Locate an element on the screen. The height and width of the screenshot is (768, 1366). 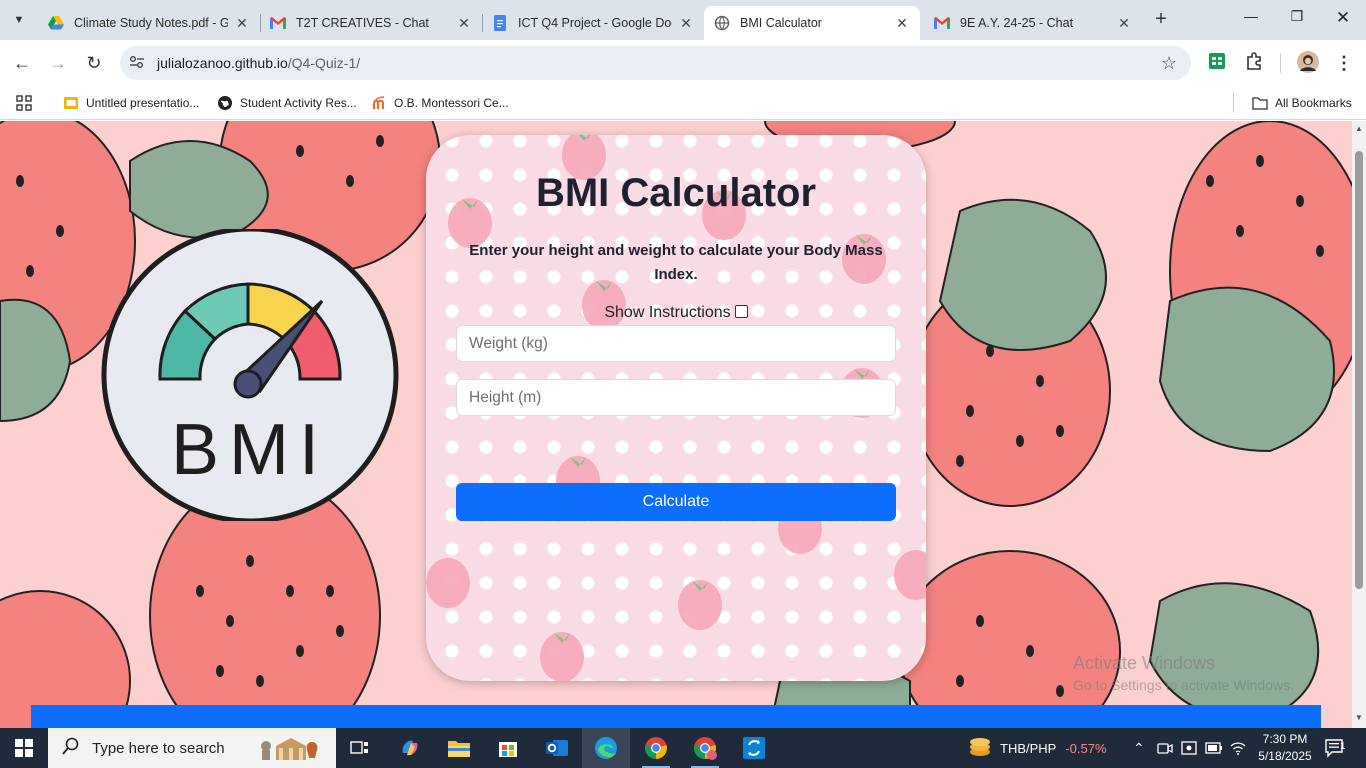
show-instructions-row: Show Instructions is located at coordinates (676, 313).